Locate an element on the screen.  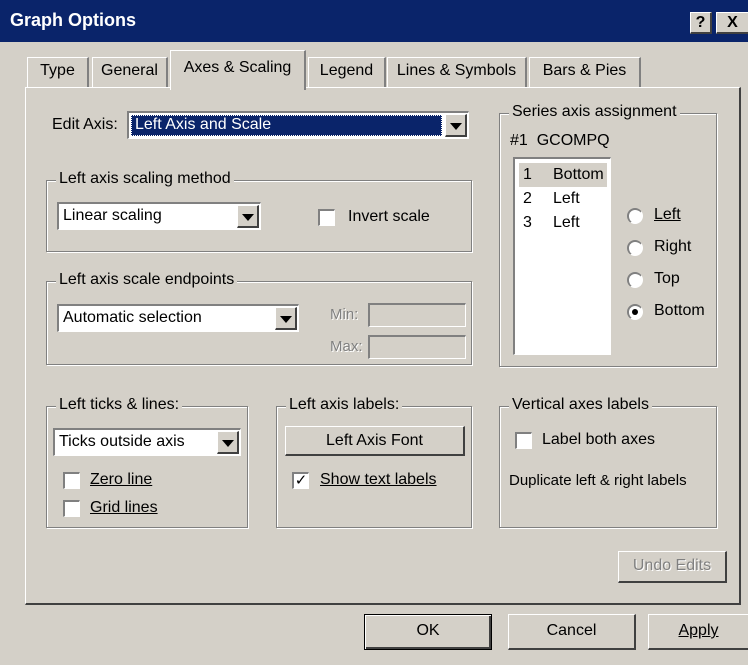
grid-lines-checkbox is located at coordinates (71, 508).